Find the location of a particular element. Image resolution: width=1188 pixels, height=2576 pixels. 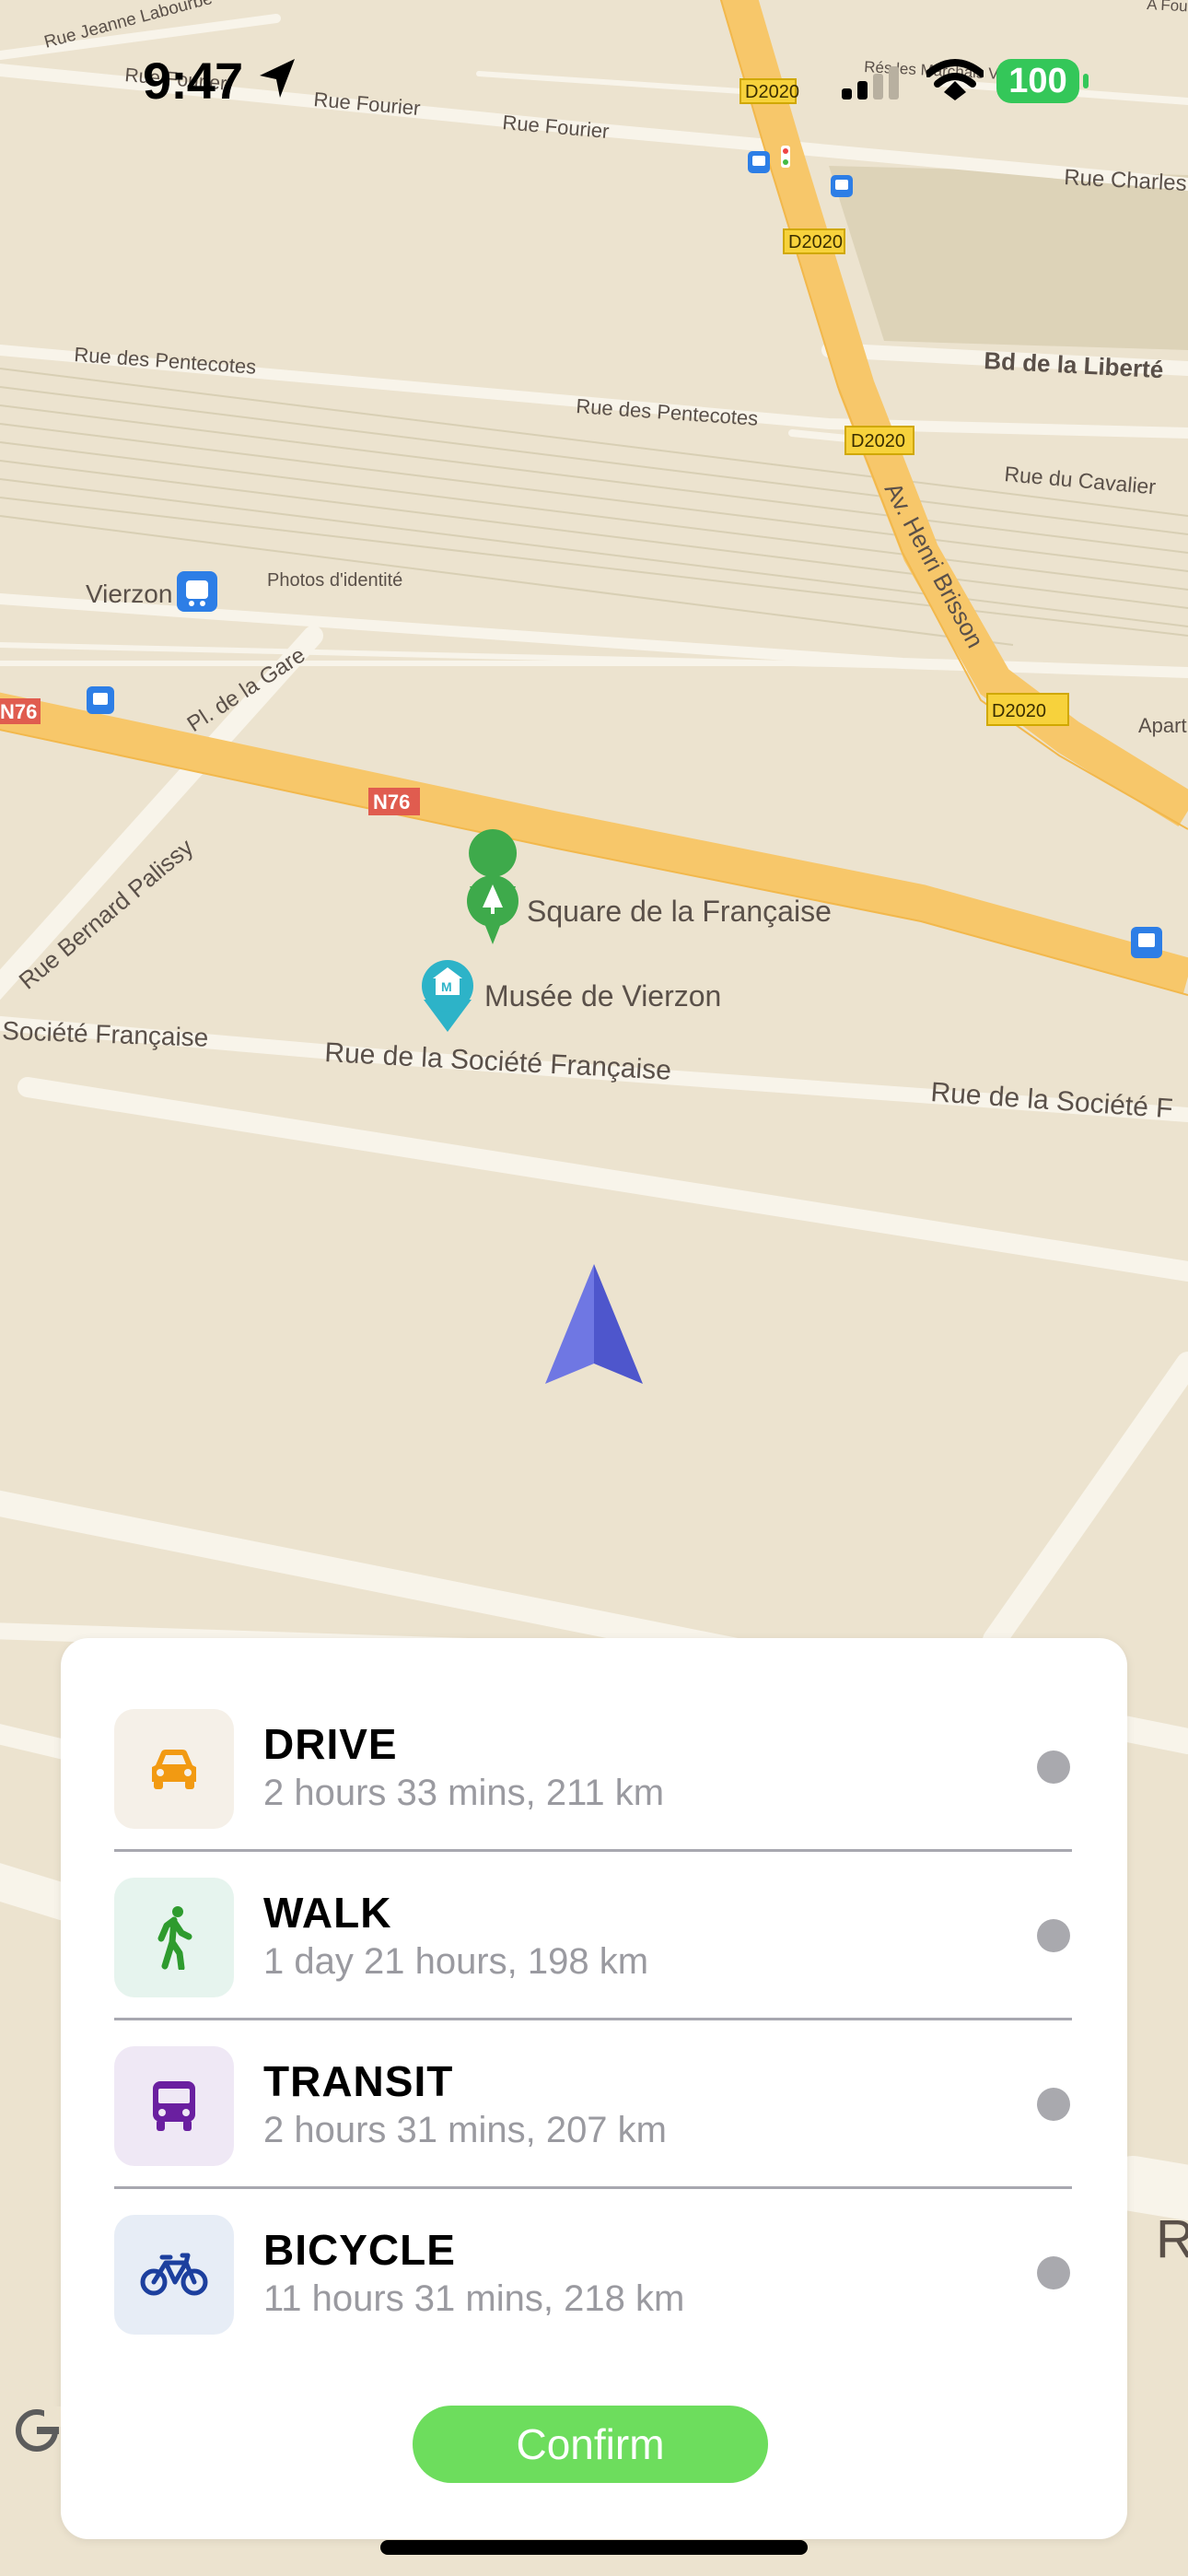

route-details: 2 hours 31 mins, 207 km is located at coordinates (465, 2130).